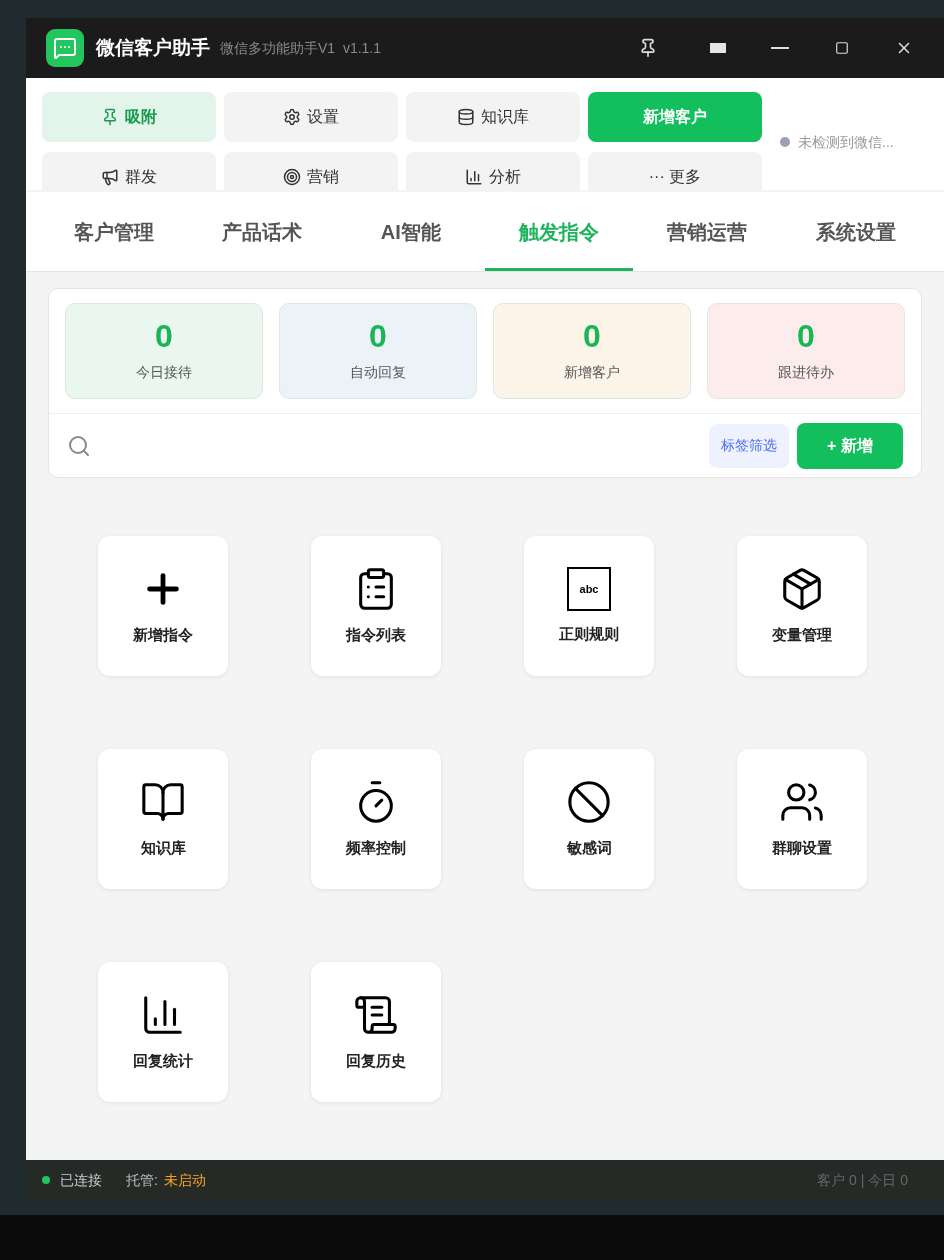 The image size is (944, 1260). Describe the element at coordinates (129, 171) in the screenshot. I see `toolbar-button: 群发` at that location.